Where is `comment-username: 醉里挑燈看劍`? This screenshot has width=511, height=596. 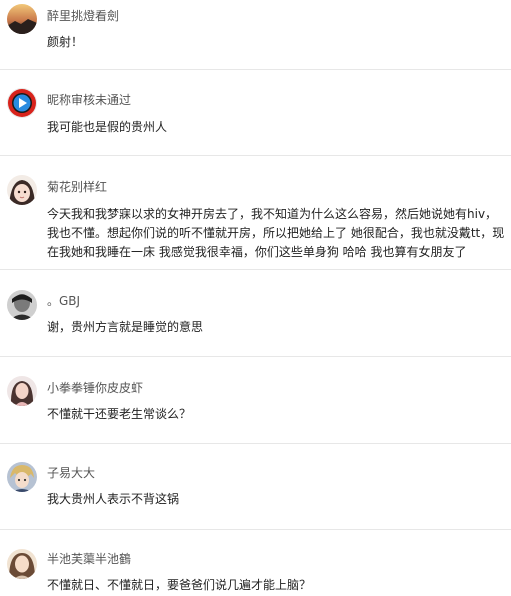
comment-username: 醉里挑燈看劍 is located at coordinates (83, 16).